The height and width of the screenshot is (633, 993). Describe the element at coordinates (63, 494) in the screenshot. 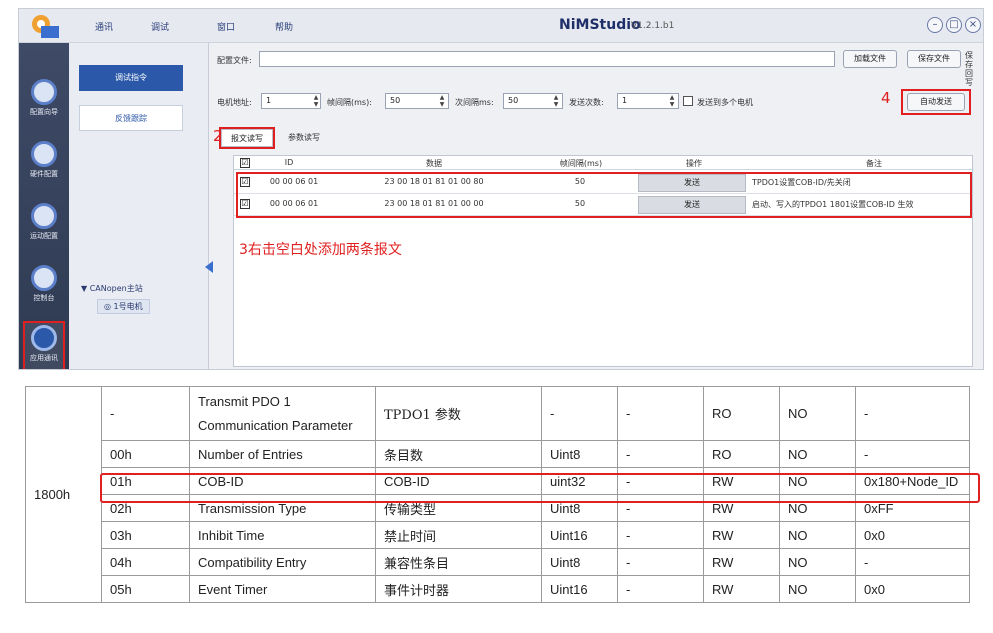

I see `od-index: 1800h` at that location.